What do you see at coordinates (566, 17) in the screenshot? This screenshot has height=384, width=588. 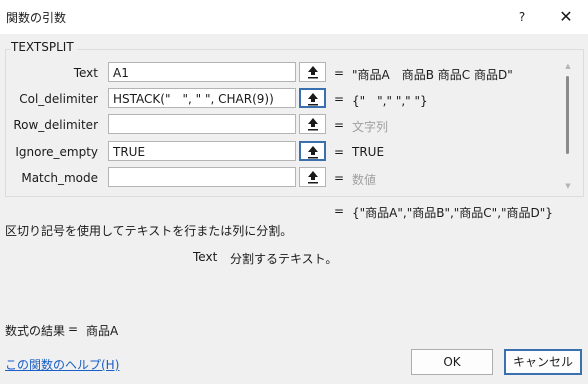 I see `close-button: ✕` at bounding box center [566, 17].